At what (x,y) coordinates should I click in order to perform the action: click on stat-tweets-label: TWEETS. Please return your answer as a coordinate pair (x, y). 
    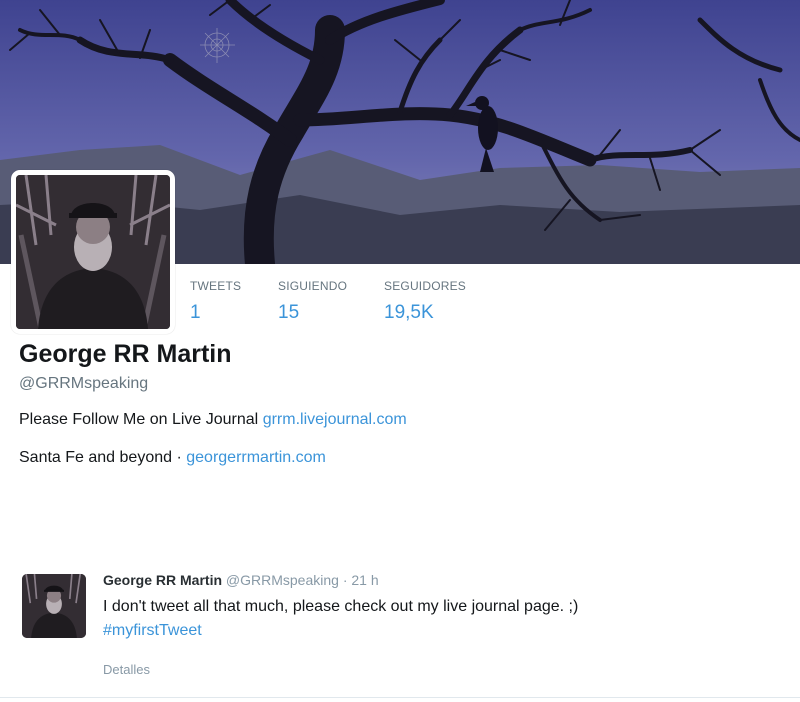
    Looking at the image, I should click on (216, 286).